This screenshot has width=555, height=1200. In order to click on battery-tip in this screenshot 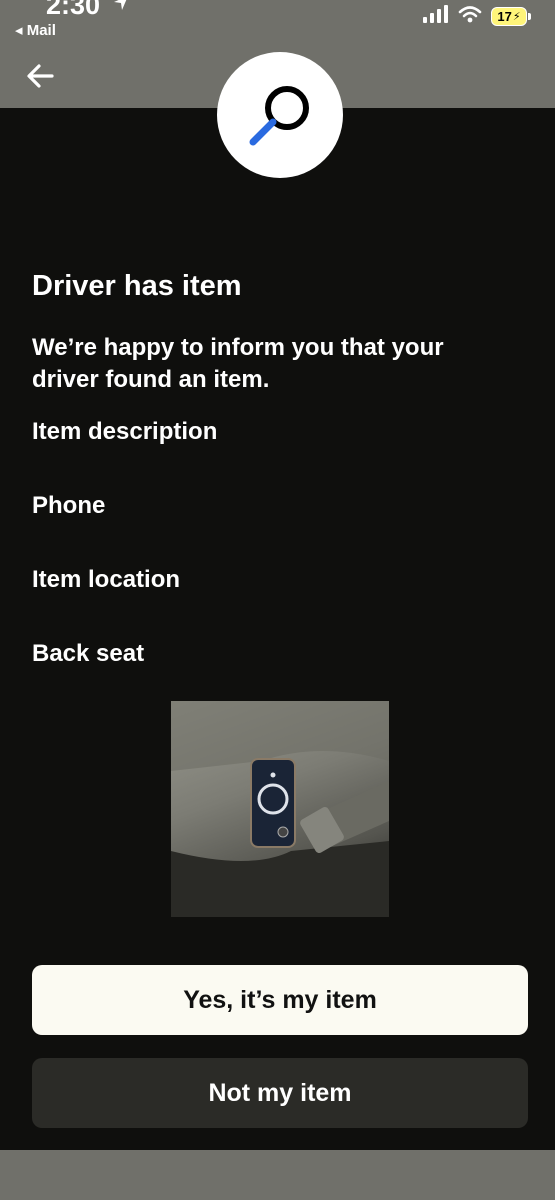, I will do `click(529, 16)`.